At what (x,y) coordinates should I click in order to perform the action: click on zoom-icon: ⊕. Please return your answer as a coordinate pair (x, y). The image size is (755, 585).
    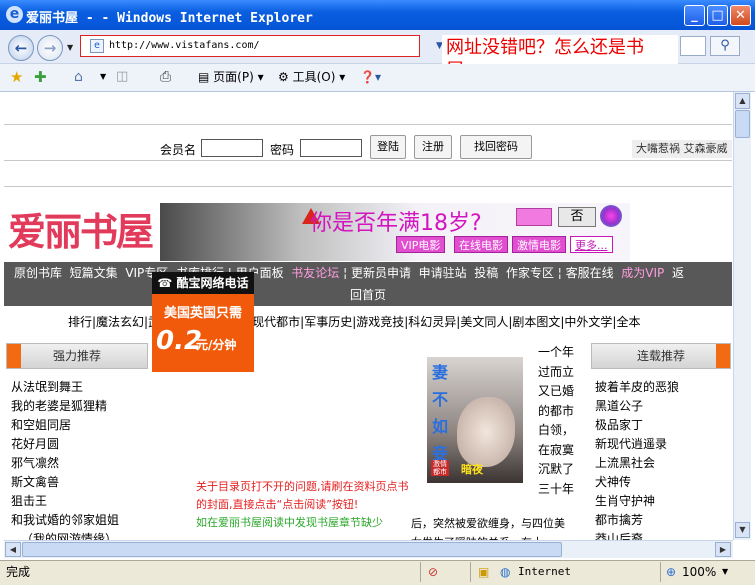
    Looking at the image, I should click on (671, 572).